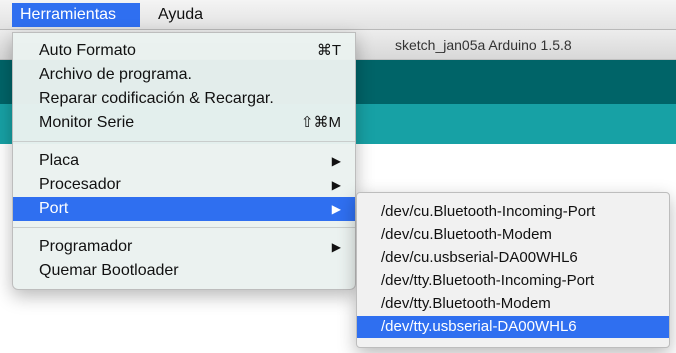  I want to click on port-item-label: /dev/tty.Bluetooth-Incoming-Port, so click(488, 280).